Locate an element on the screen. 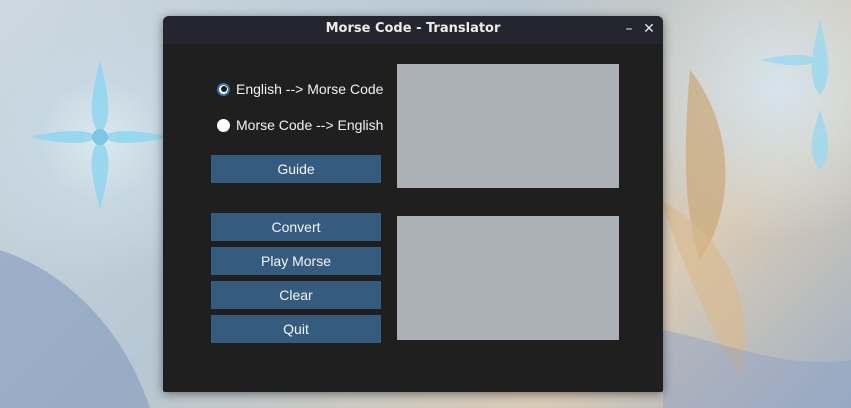 The width and height of the screenshot is (851, 408). clear-button: Clear is located at coordinates (296, 295).